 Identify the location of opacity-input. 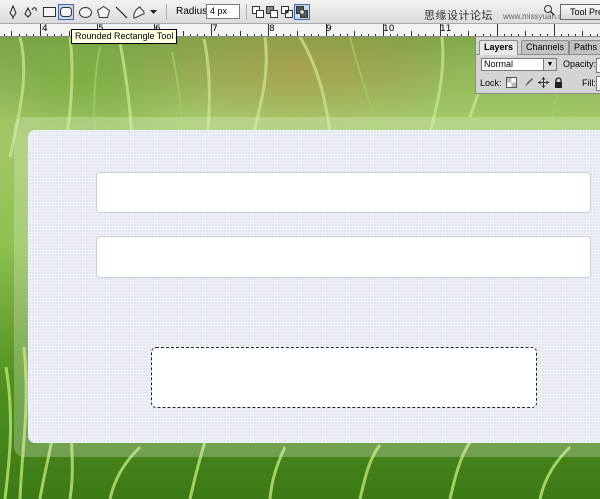
(598, 65).